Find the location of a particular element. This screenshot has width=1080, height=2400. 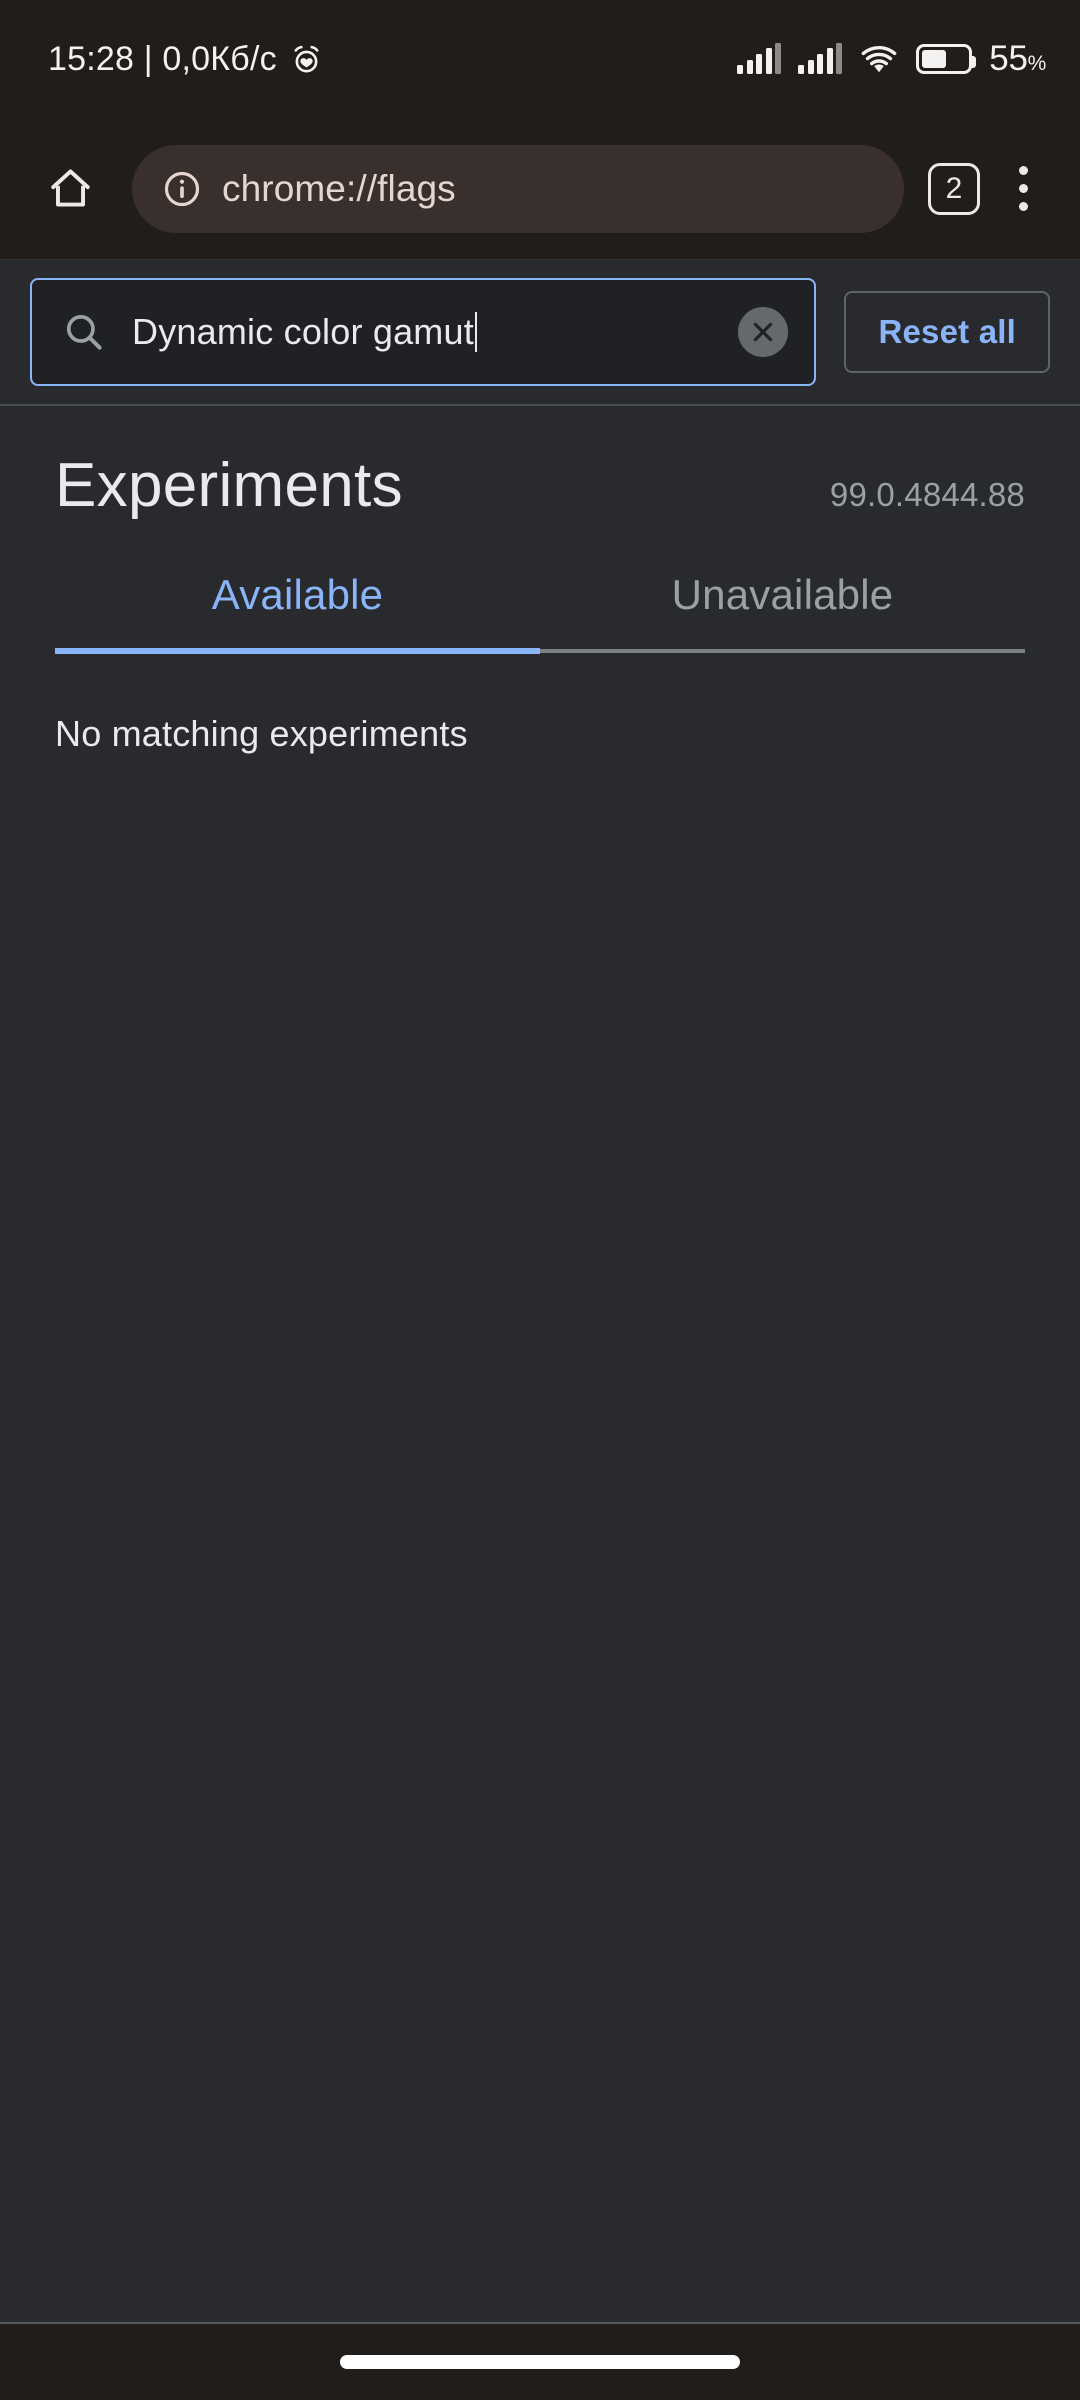

browser-toolbar: chrome://flags 2 is located at coordinates (540, 189).